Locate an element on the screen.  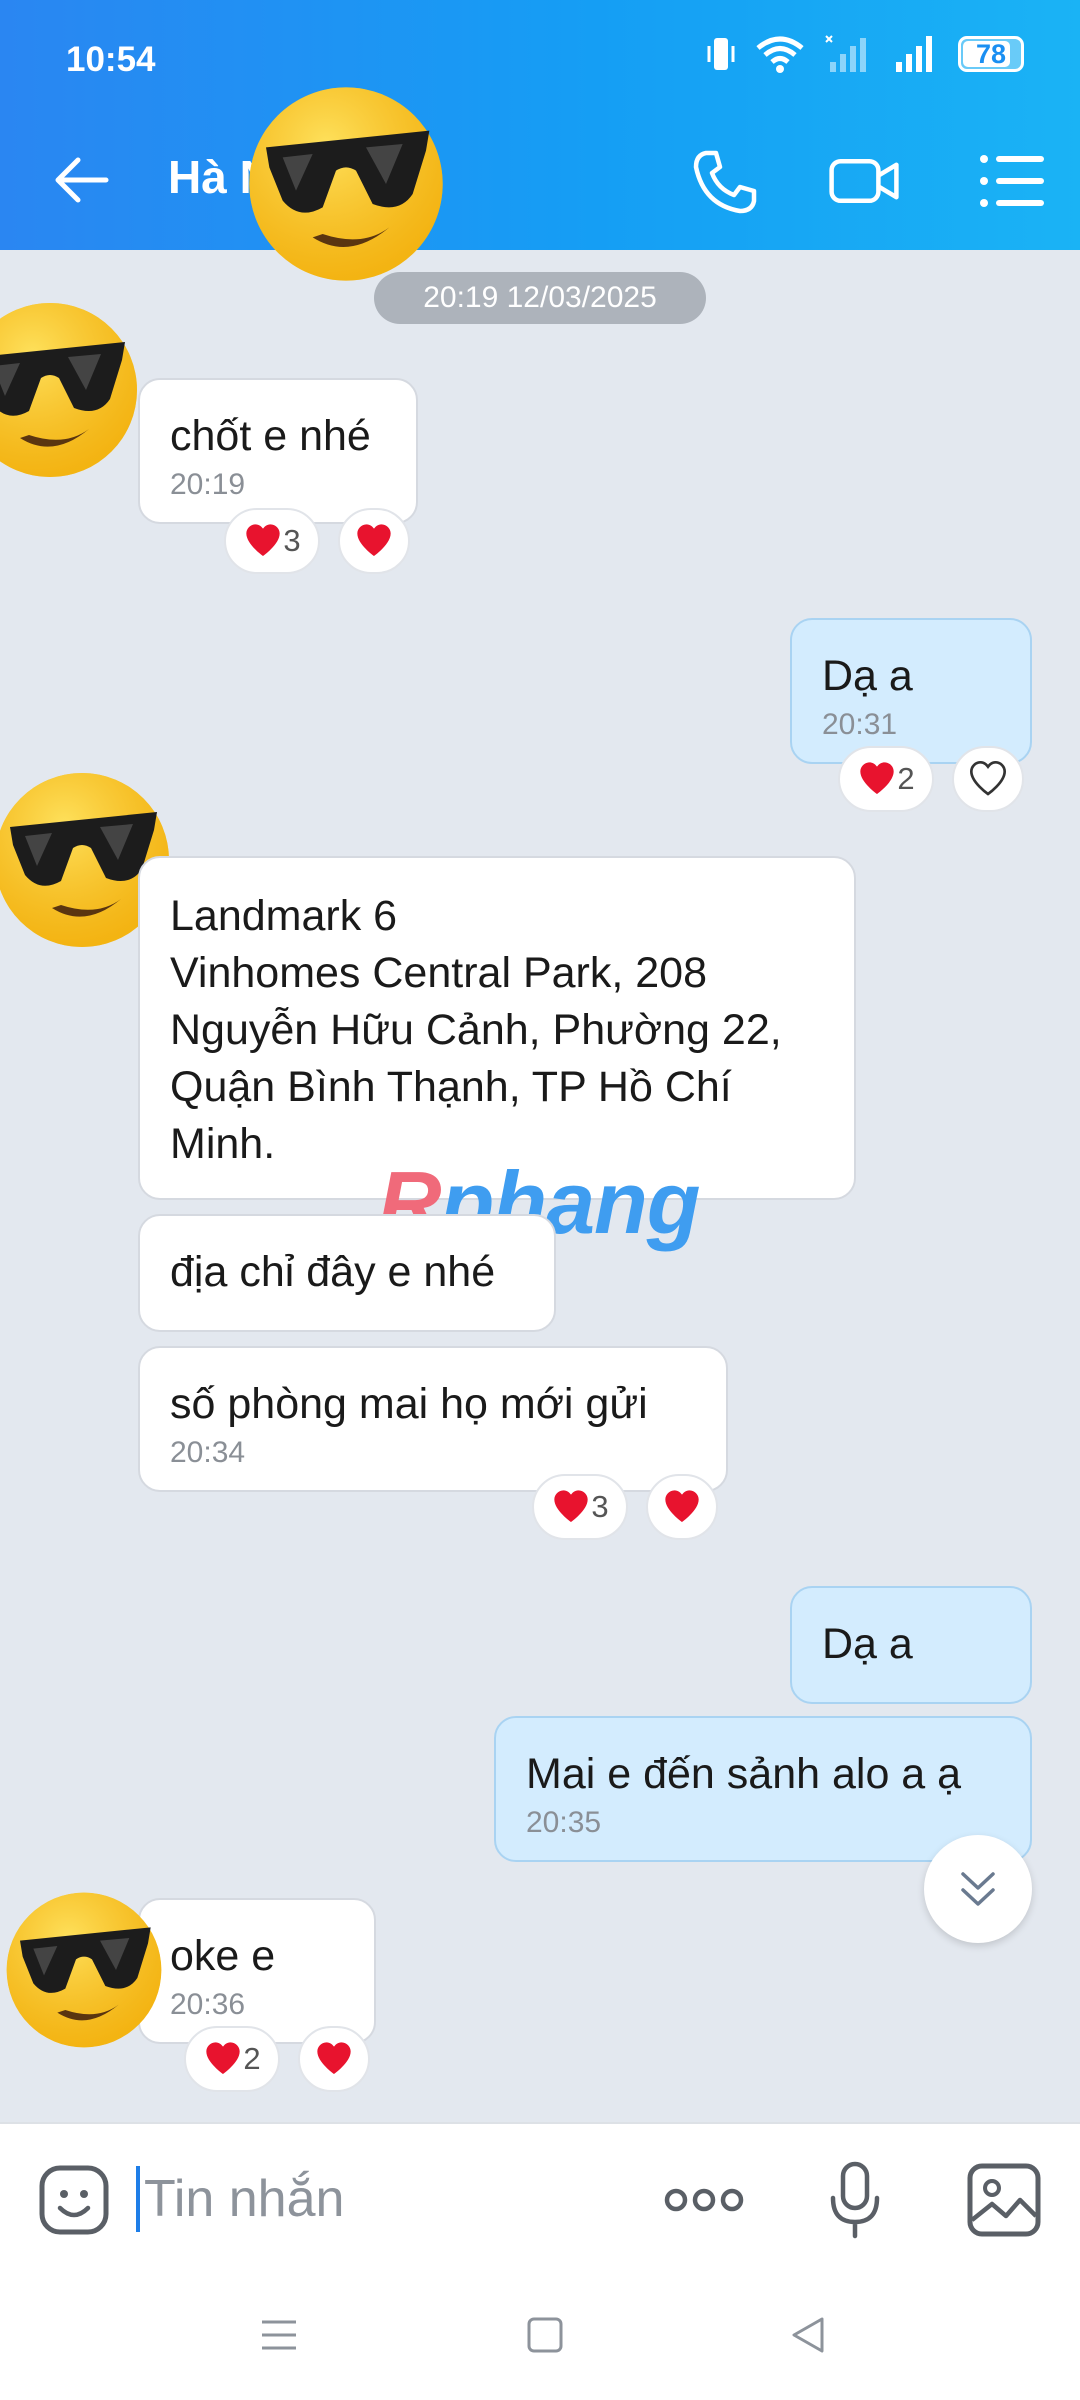
message-bubble: oke e 20:36 is located at coordinates (257, 1971).